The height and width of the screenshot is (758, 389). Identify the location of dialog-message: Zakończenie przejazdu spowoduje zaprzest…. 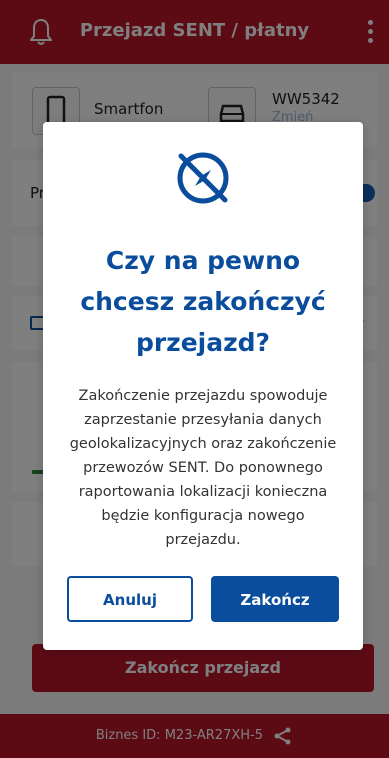
(203, 468).